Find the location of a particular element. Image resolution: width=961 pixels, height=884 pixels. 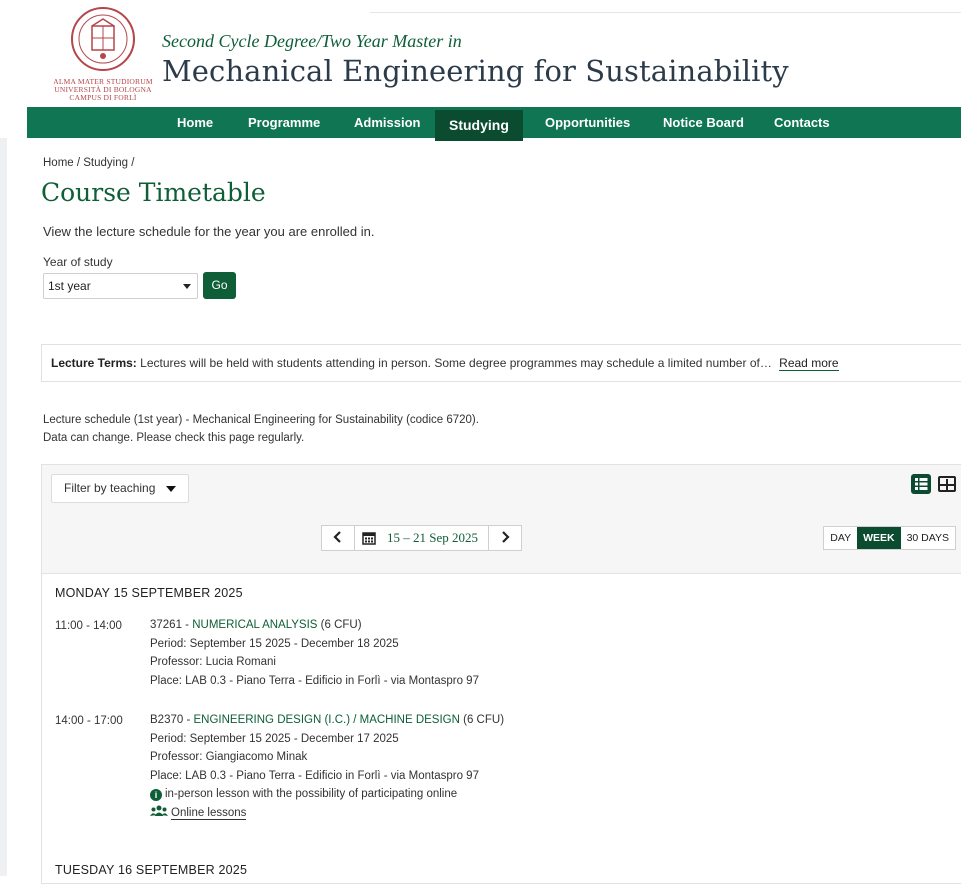

mode-week-button: WEEK is located at coordinates (879, 538).